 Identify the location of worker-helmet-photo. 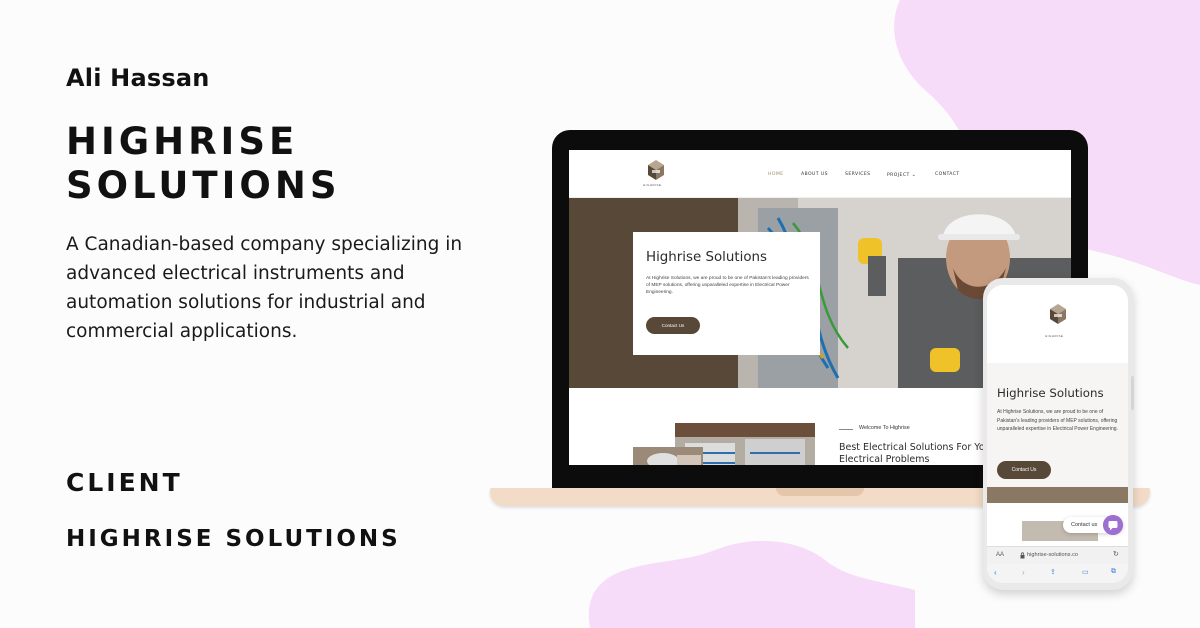
(668, 456).